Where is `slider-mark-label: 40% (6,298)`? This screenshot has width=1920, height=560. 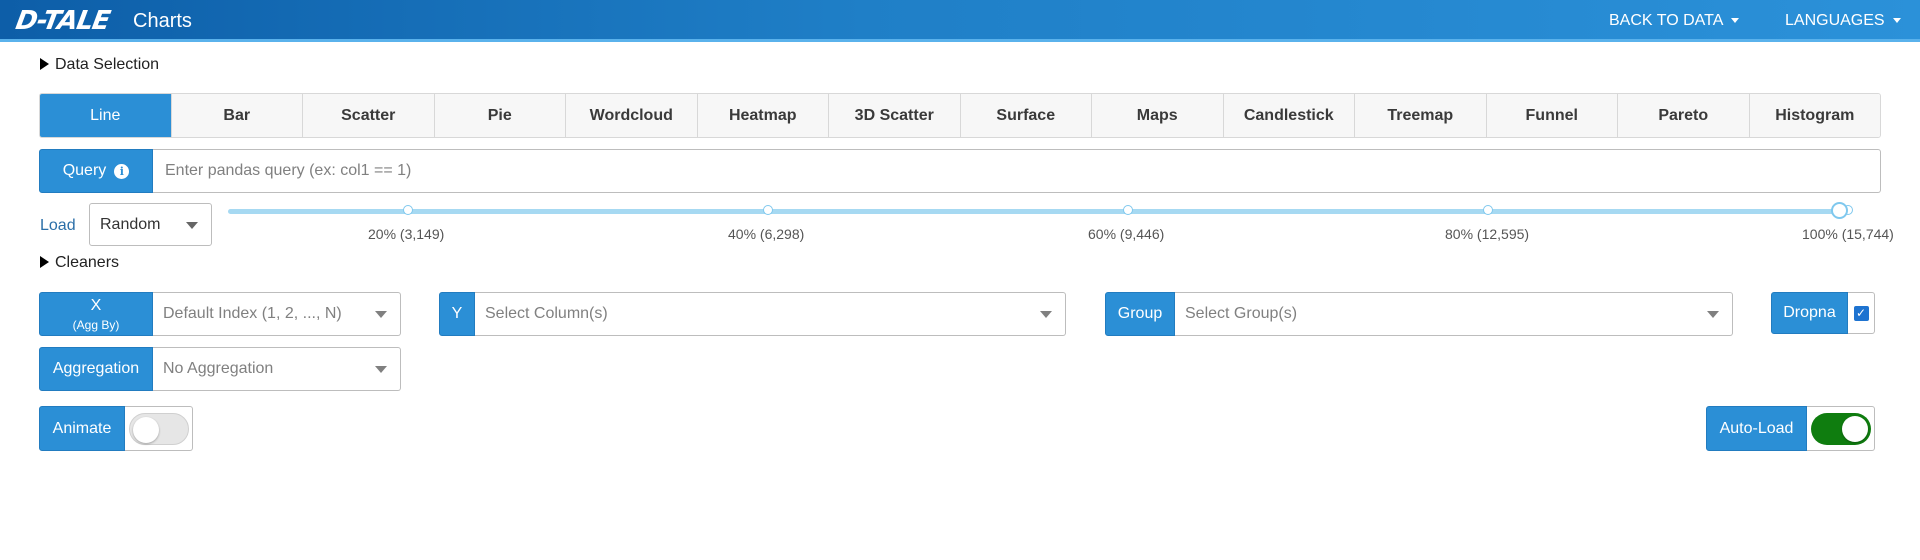
slider-mark-label: 40% (6,298) is located at coordinates (766, 234).